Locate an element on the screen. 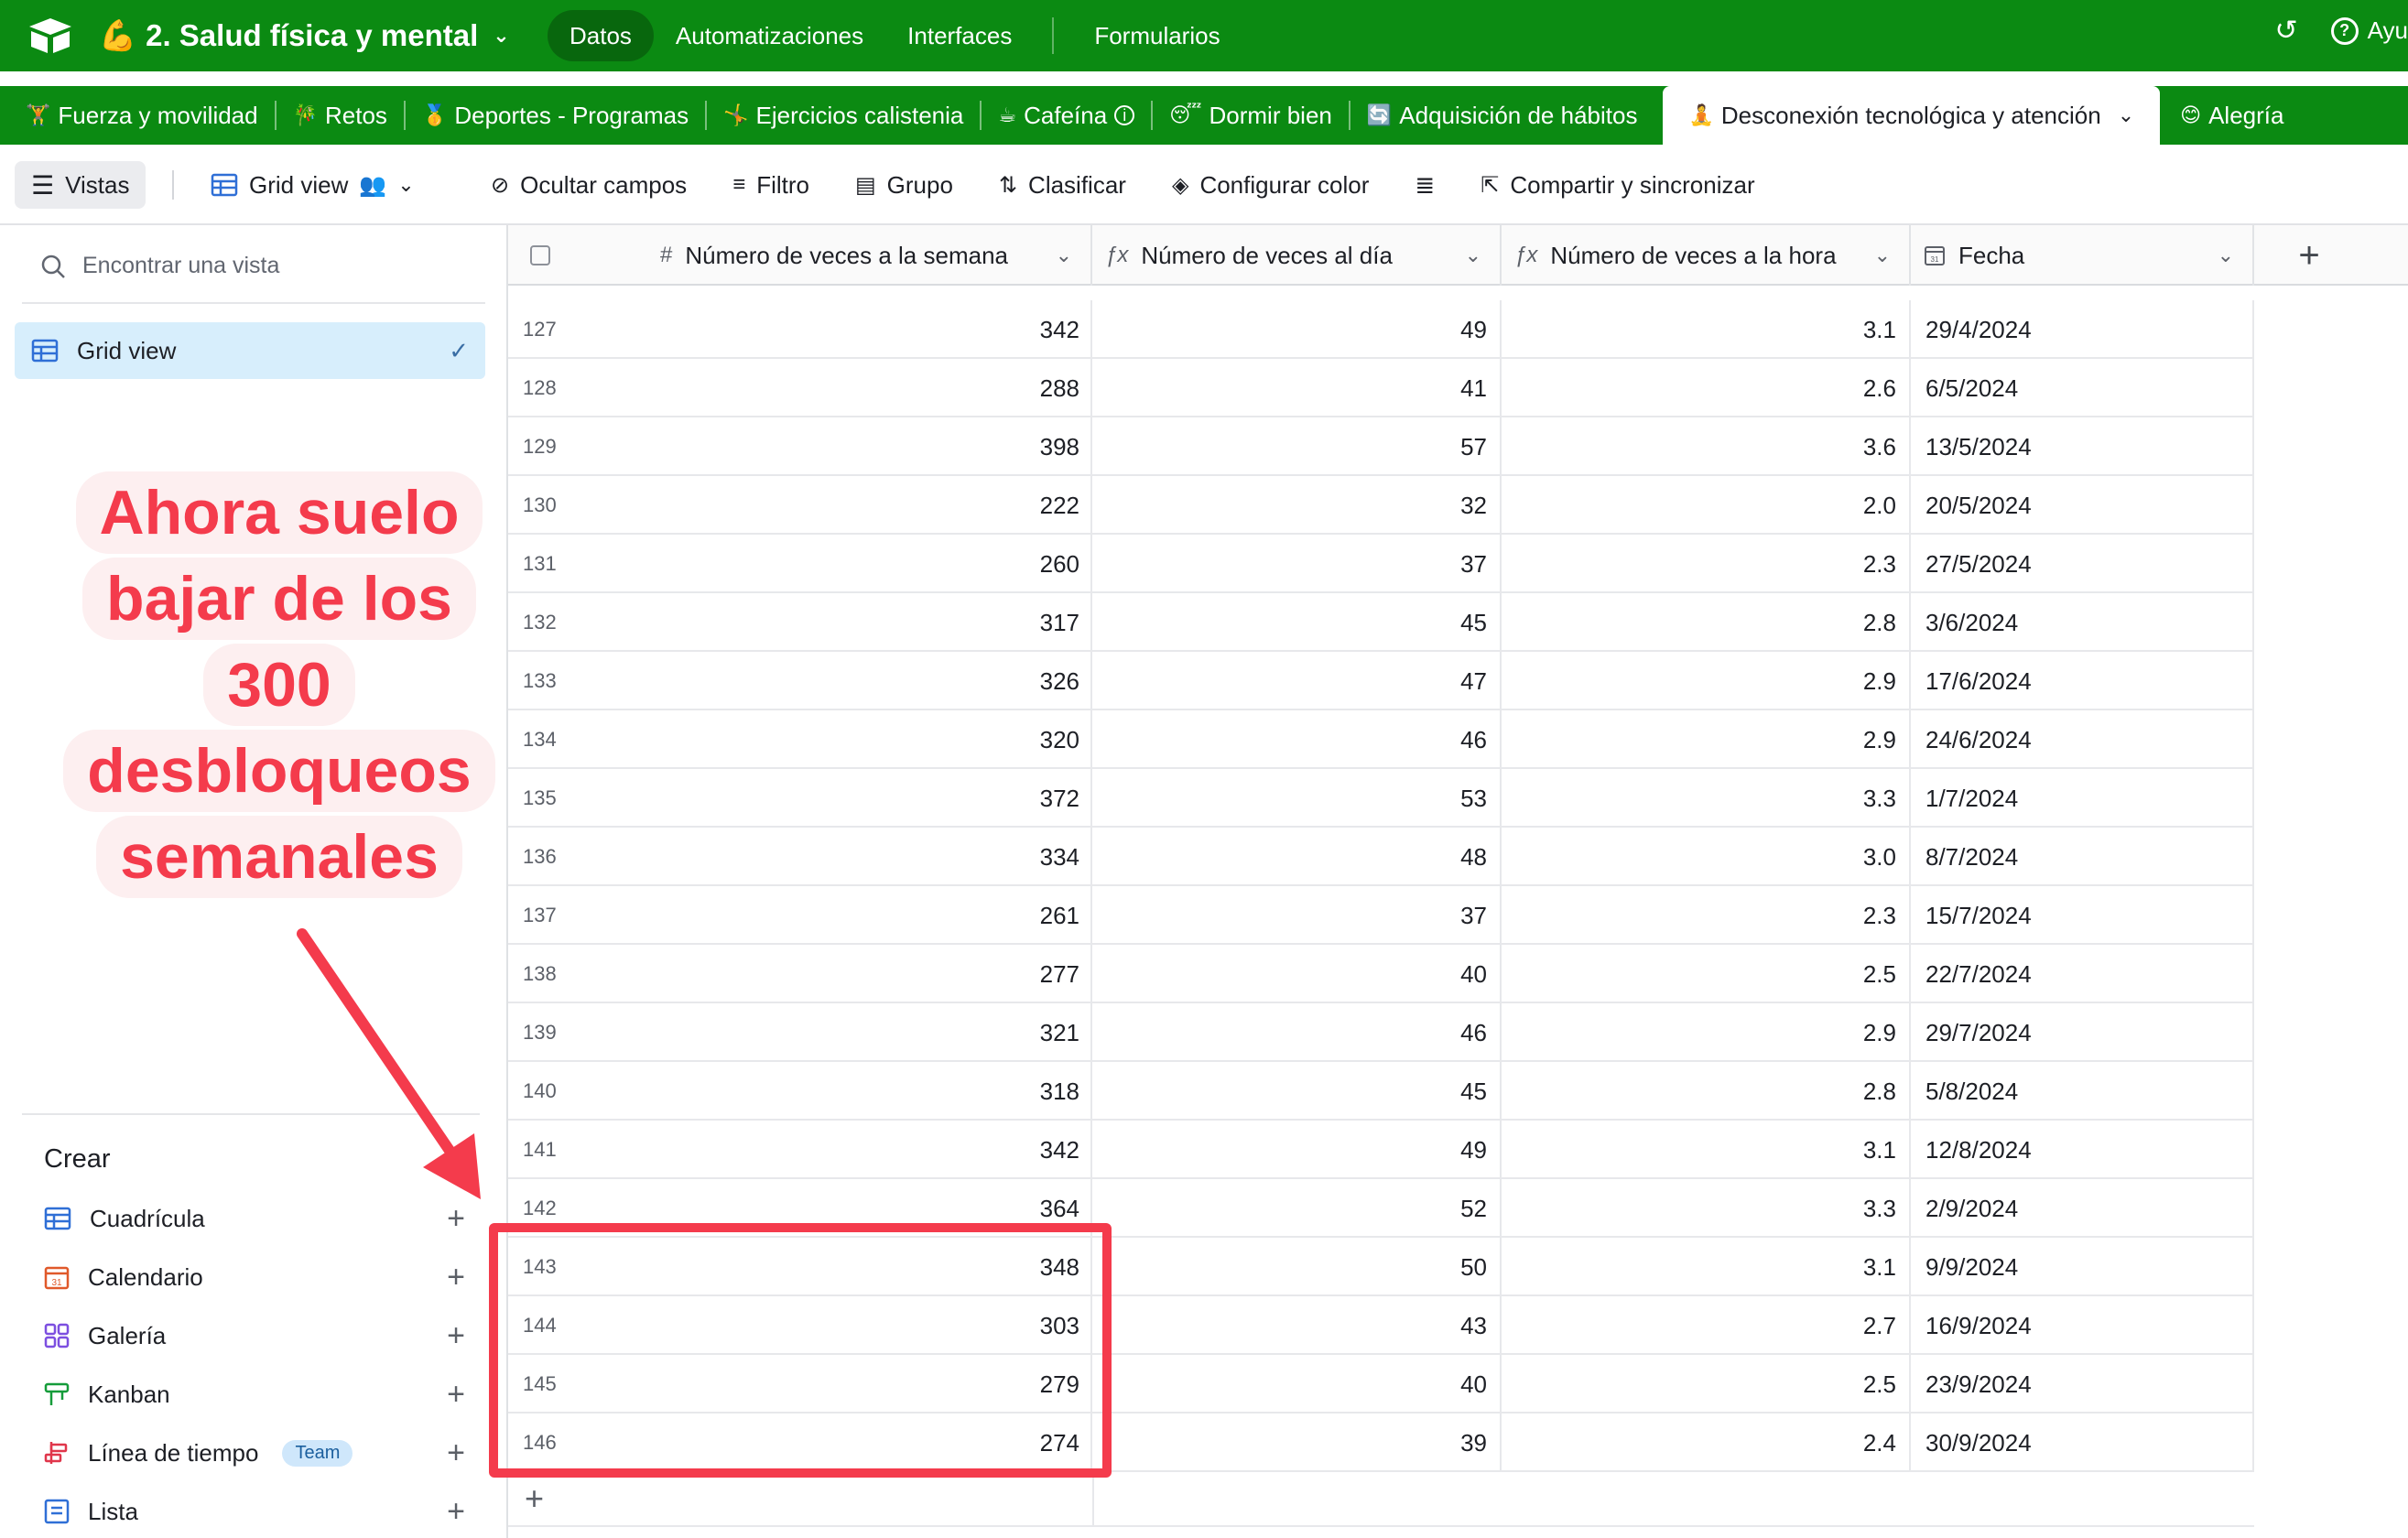  table-row: 130 222 32 2.0 20/5/2024 is located at coordinates (1381, 506).